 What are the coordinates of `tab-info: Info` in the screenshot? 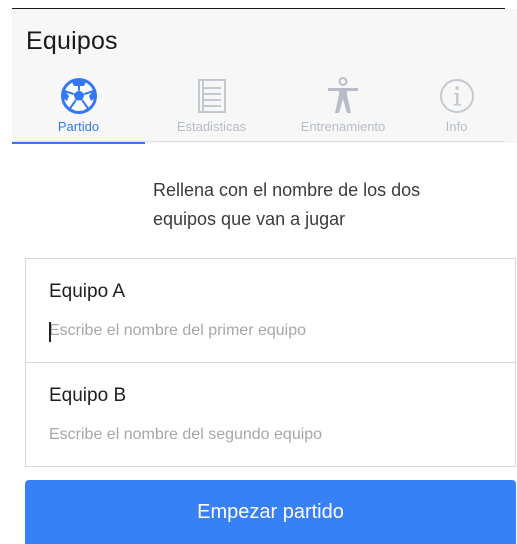 It's located at (456, 107).